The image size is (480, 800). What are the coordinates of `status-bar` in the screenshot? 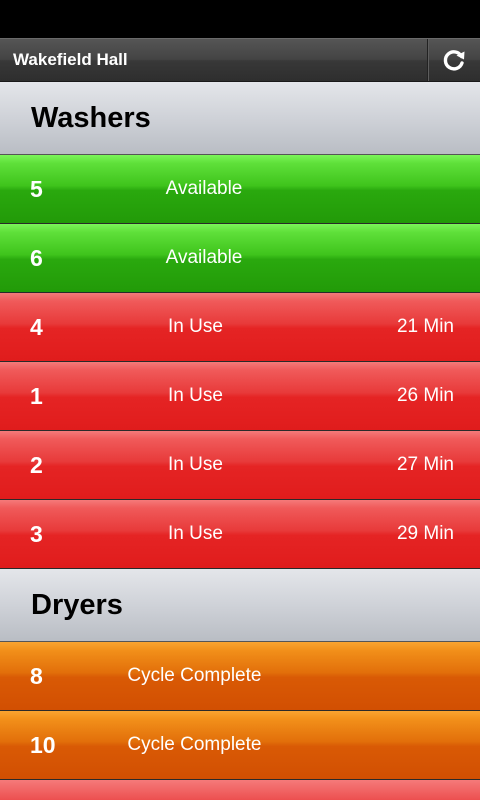 It's located at (240, 19).